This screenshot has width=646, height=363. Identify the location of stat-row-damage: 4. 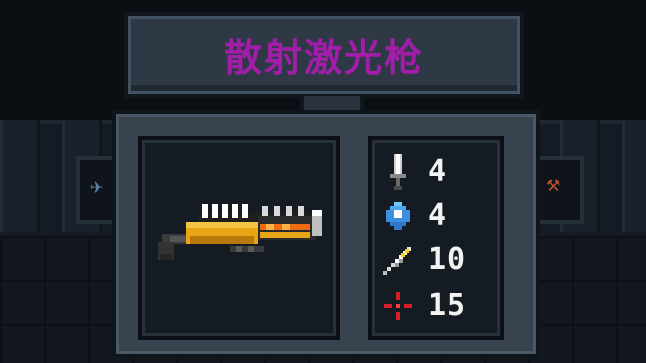
(414, 172).